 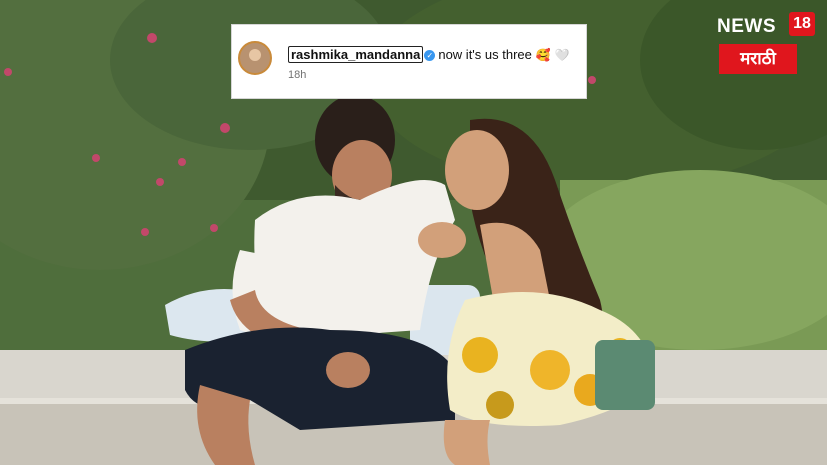 I want to click on verified-badge-icon: ✓, so click(x=430, y=56).